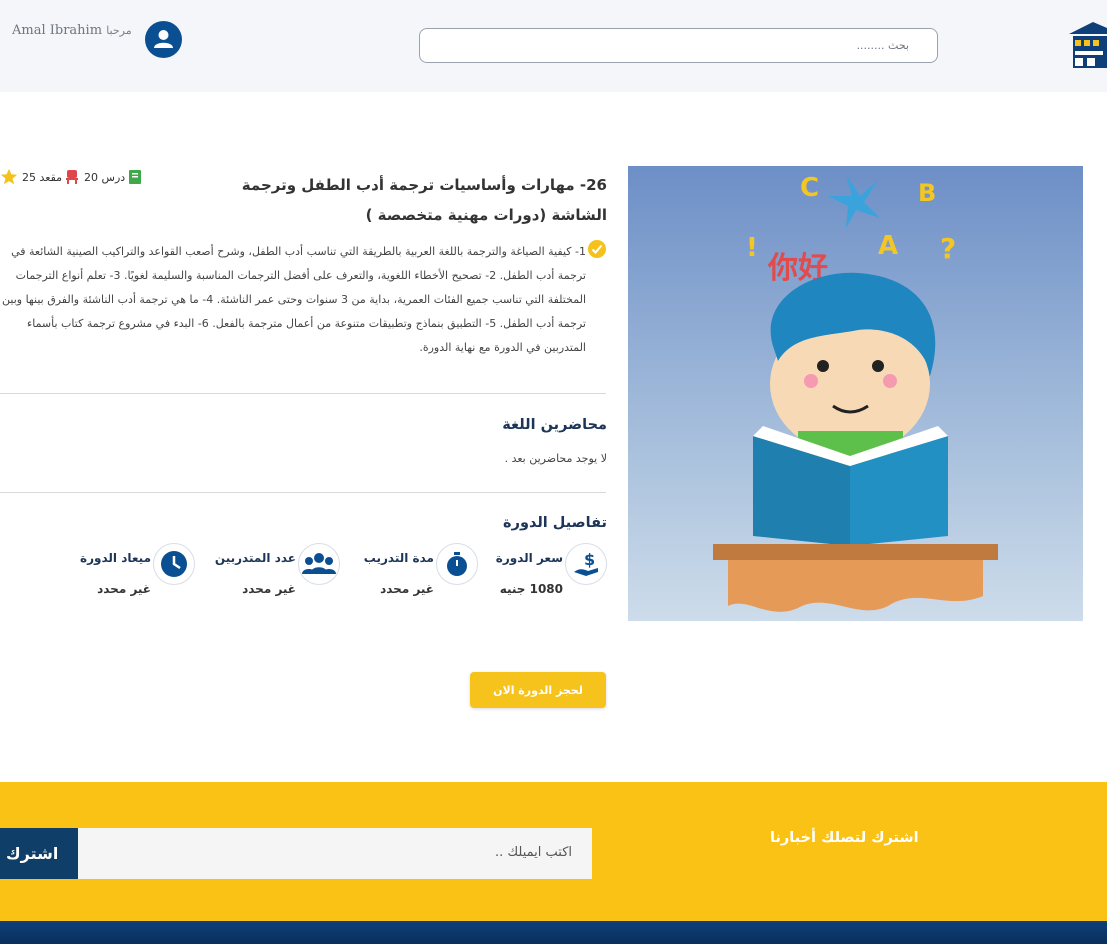 The width and height of the screenshot is (1107, 944). I want to click on newsletter-title: اشترك لتصلك أخبارنا, so click(844, 838).